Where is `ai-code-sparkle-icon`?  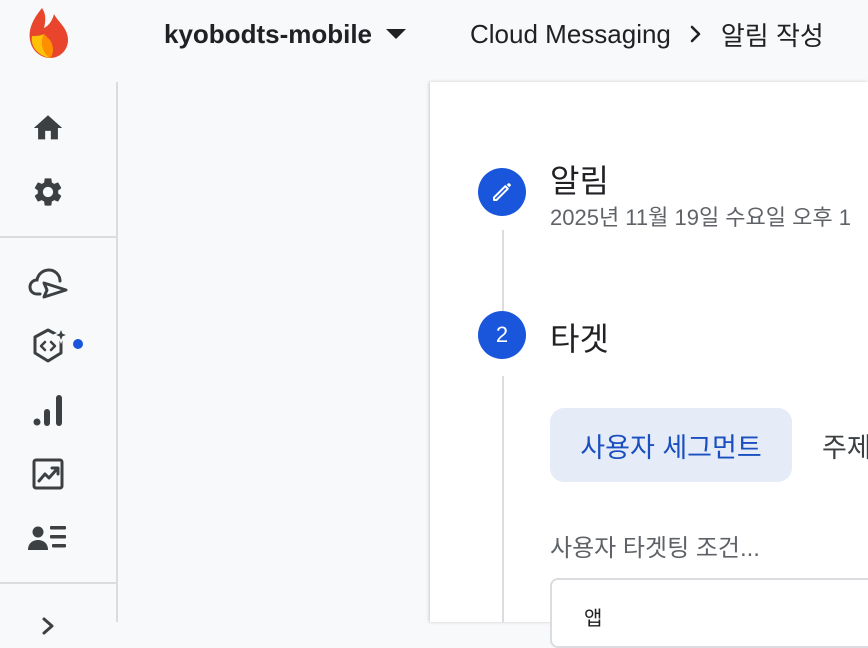
ai-code-sparkle-icon is located at coordinates (50, 344).